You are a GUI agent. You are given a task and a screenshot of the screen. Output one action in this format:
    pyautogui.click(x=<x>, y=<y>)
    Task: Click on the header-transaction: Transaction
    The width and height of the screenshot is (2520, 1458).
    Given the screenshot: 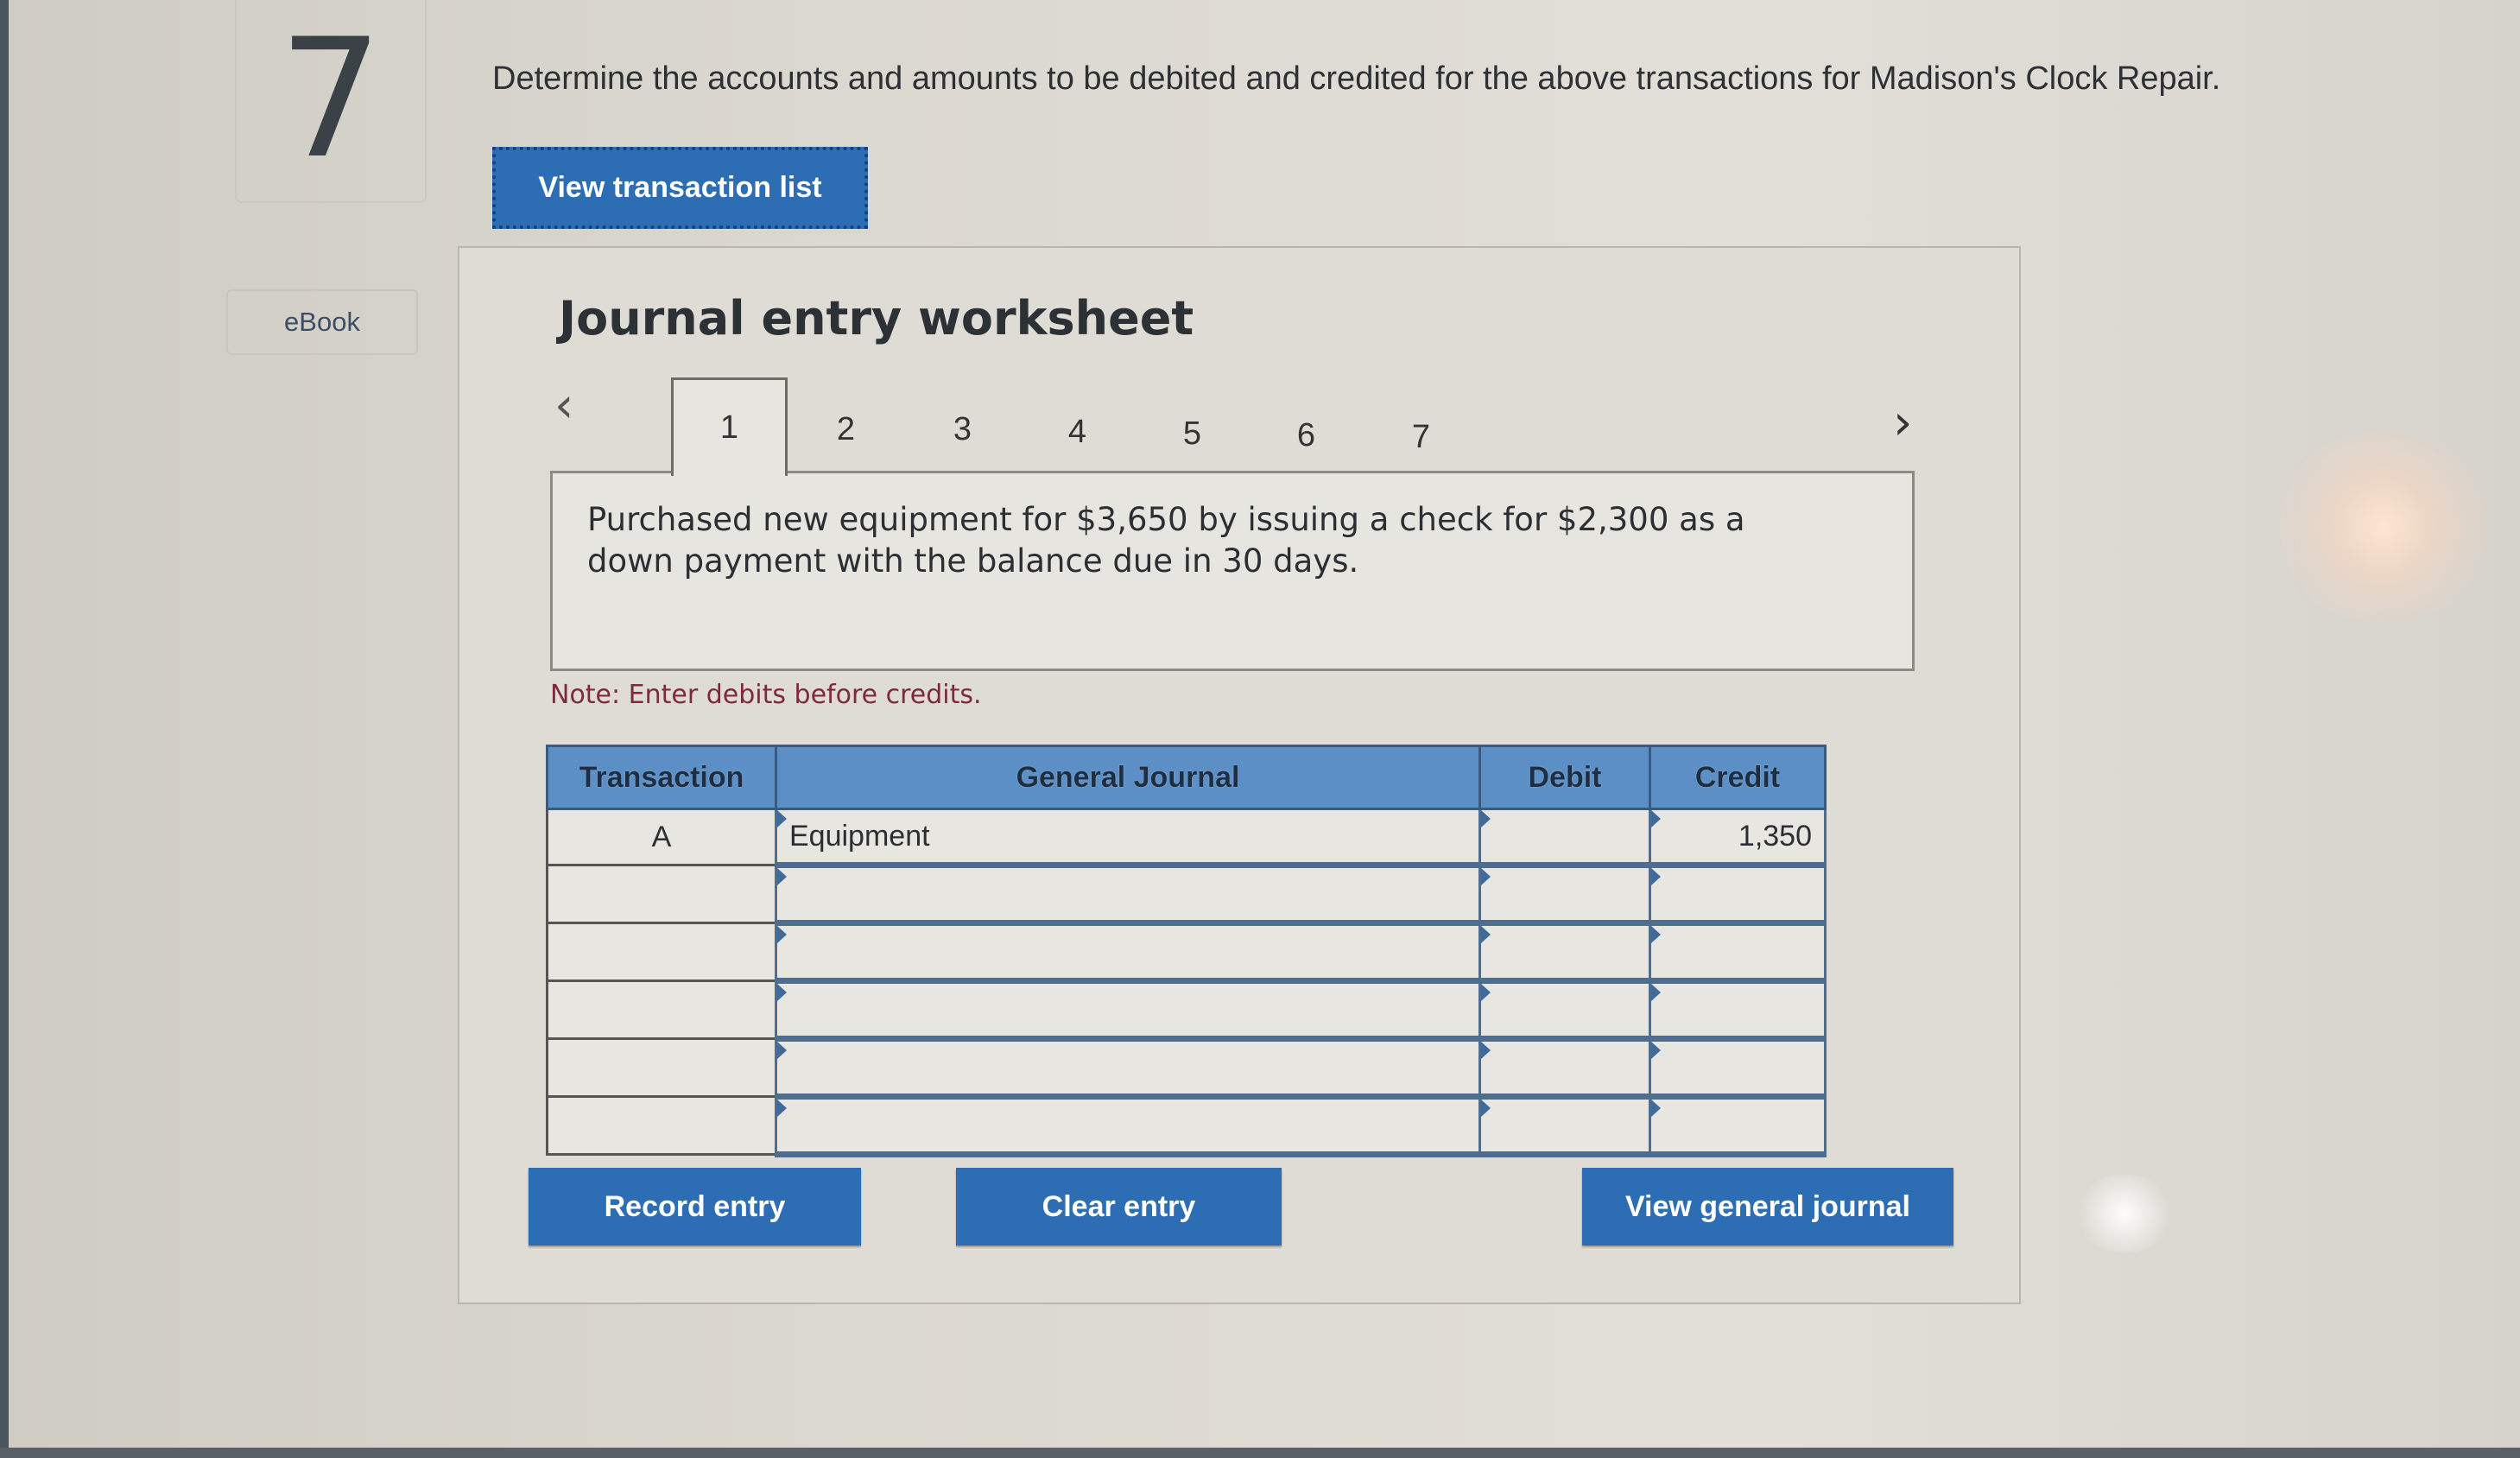 What is the action you would take?
    pyautogui.click(x=661, y=777)
    